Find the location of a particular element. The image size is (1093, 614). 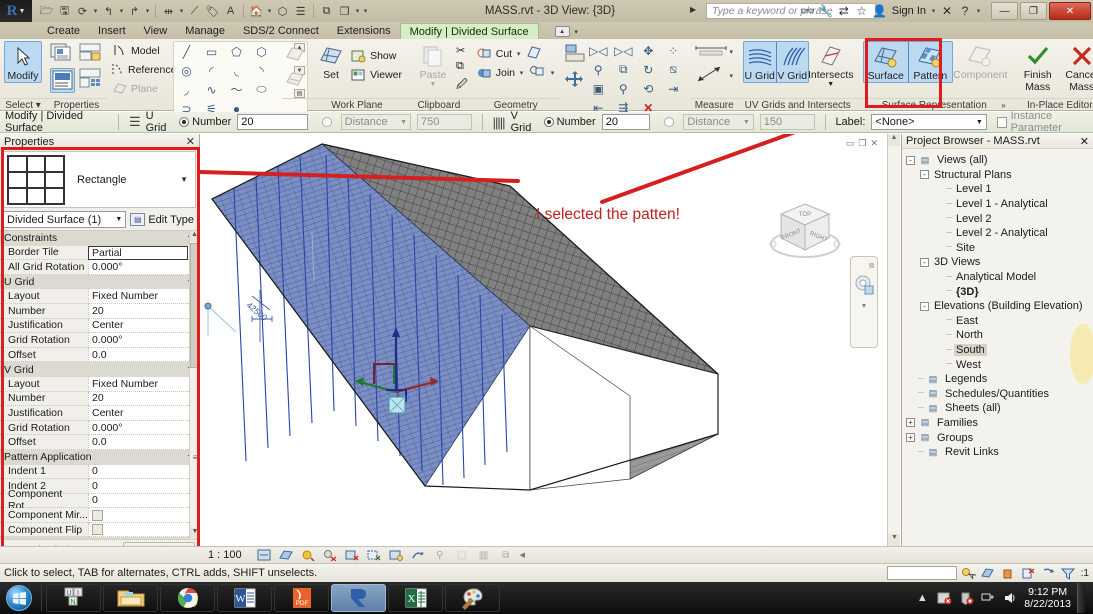

circle-icon: ◎ is located at coordinates (186, 70).